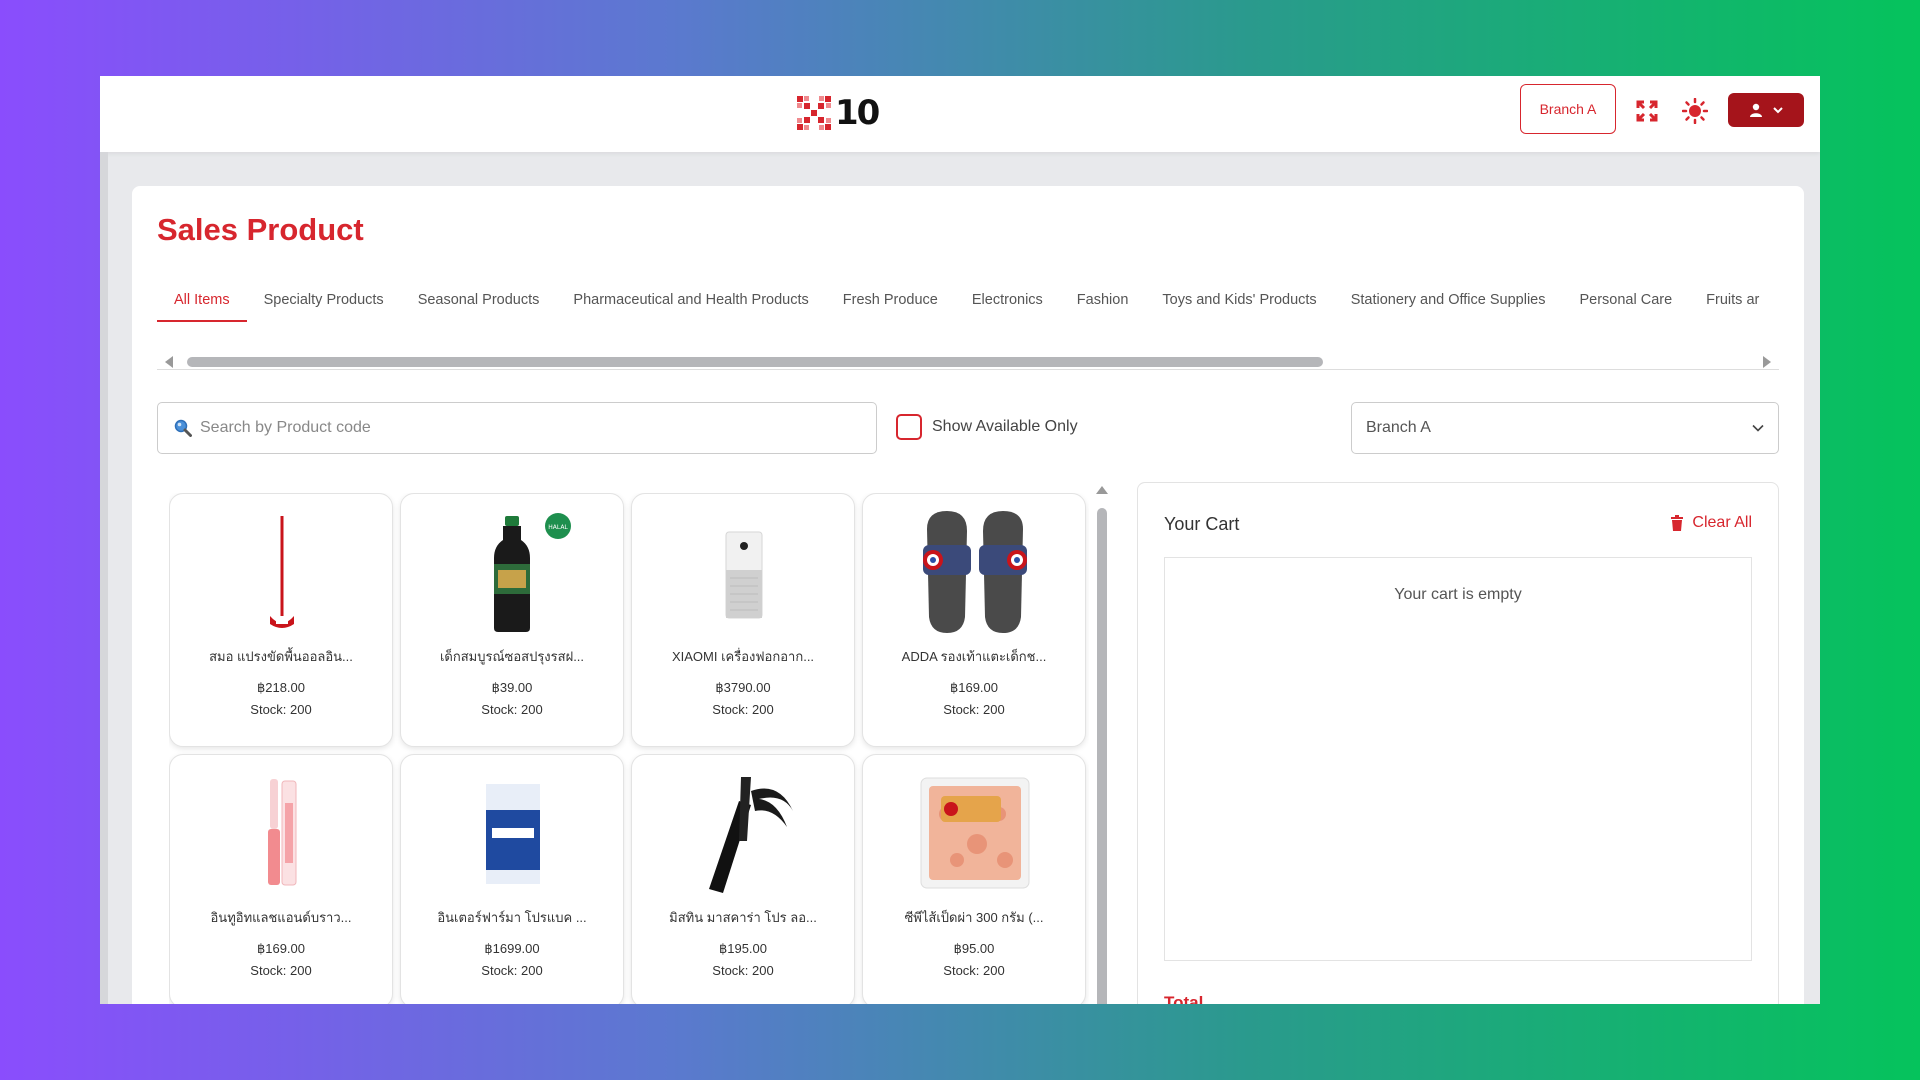 This screenshot has width=1920, height=1080. I want to click on clear-all-label: Clear All, so click(1722, 522).